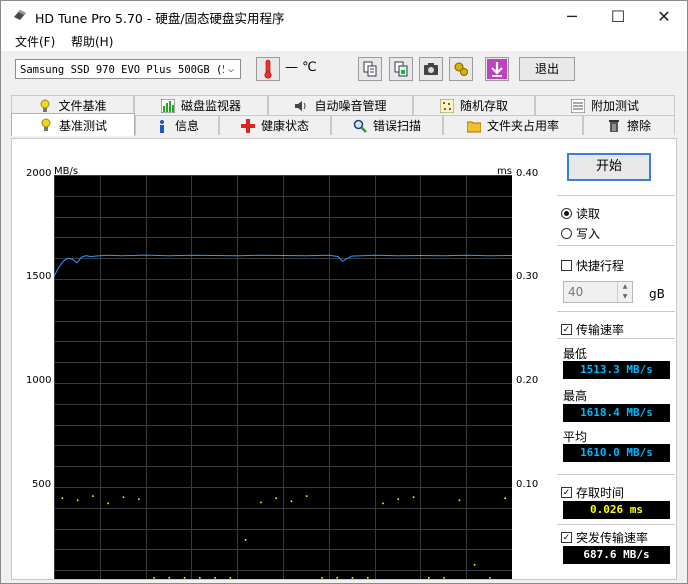  What do you see at coordinates (527, 484) in the screenshot?
I see `y-tick-right: 0.10` at bounding box center [527, 484].